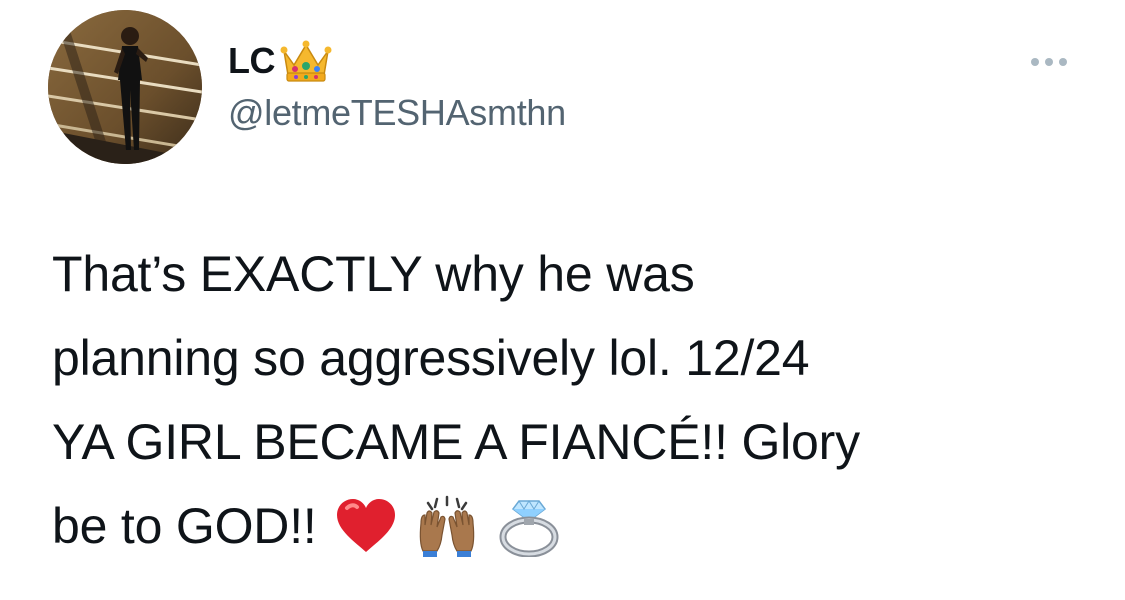 The width and height of the screenshot is (1125, 600). What do you see at coordinates (184, 526) in the screenshot?
I see `tweet-line: be to GOD!!` at bounding box center [184, 526].